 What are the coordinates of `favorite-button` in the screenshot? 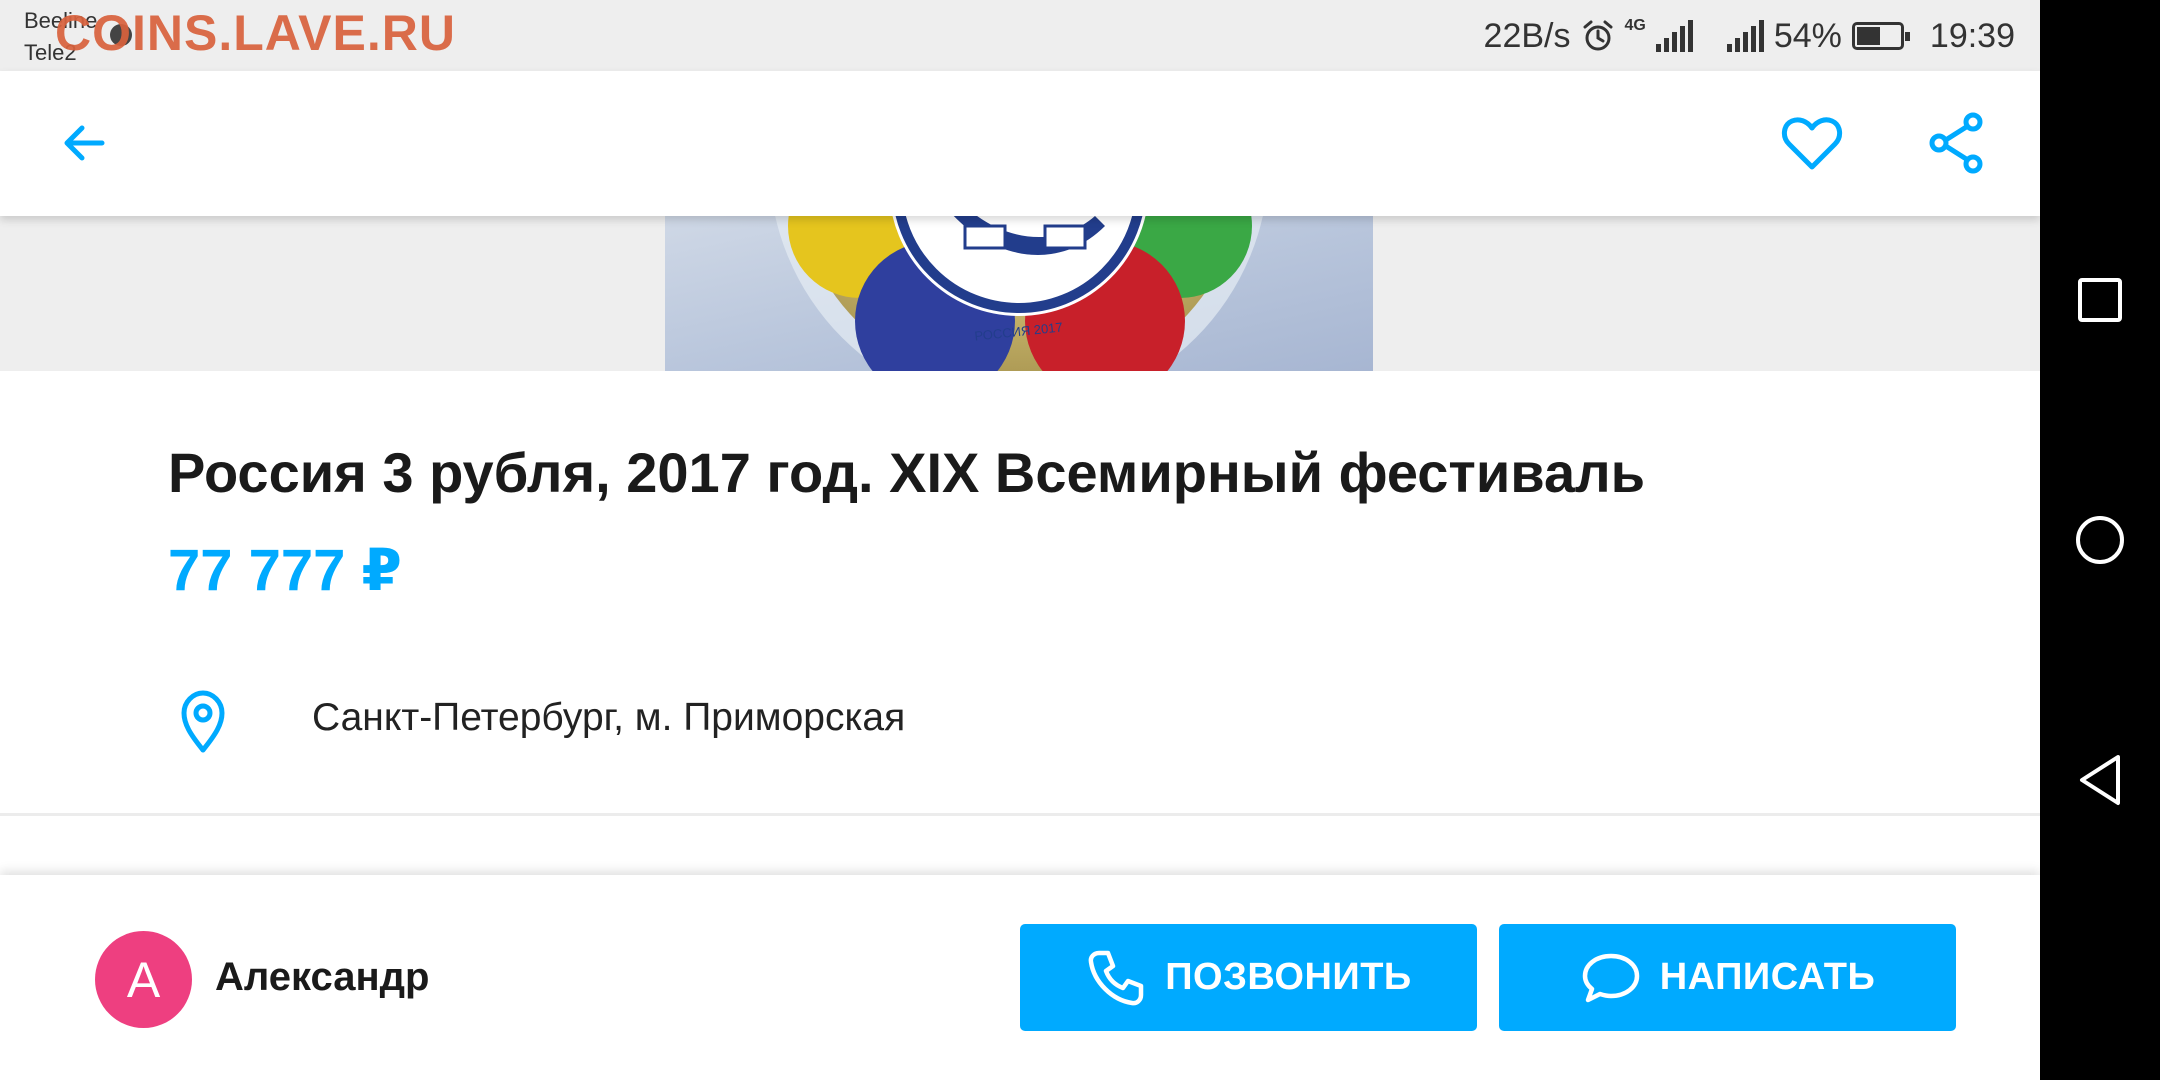 It's located at (1812, 143).